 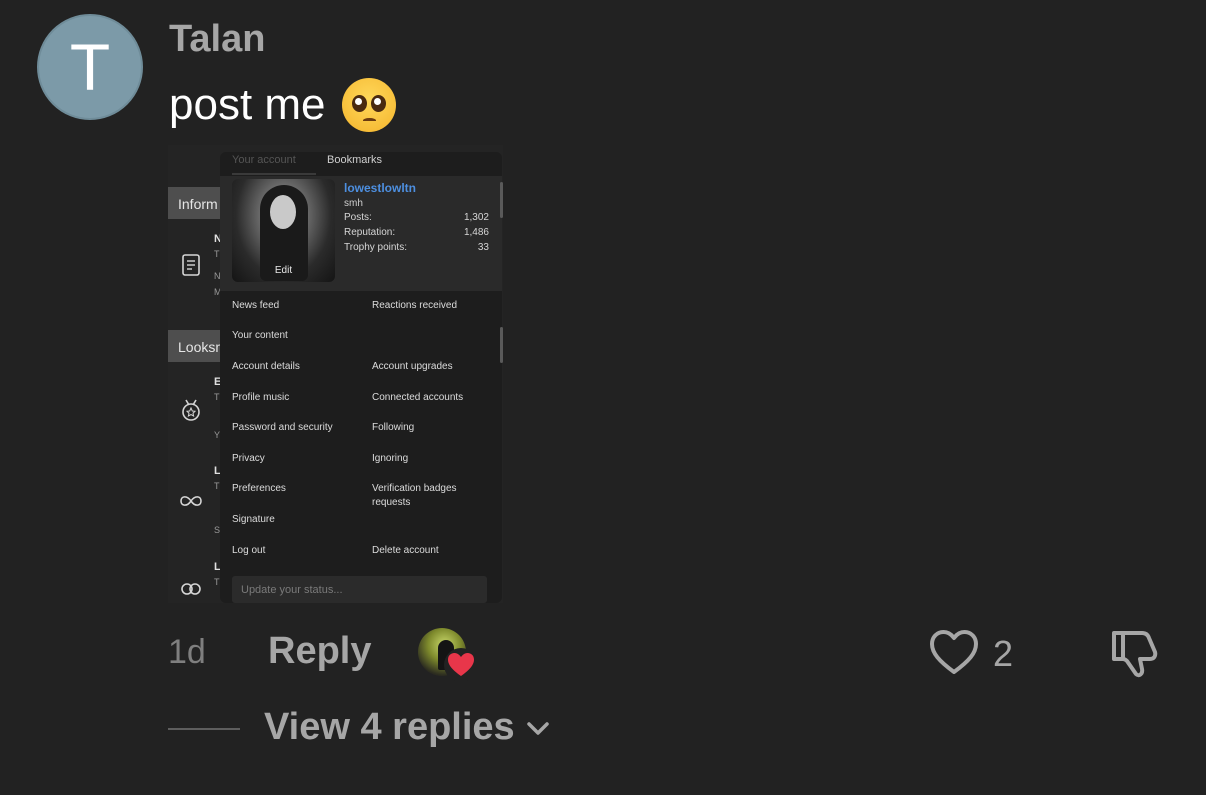 I want to click on background-section-header: Looksm, so click(x=198, y=346).